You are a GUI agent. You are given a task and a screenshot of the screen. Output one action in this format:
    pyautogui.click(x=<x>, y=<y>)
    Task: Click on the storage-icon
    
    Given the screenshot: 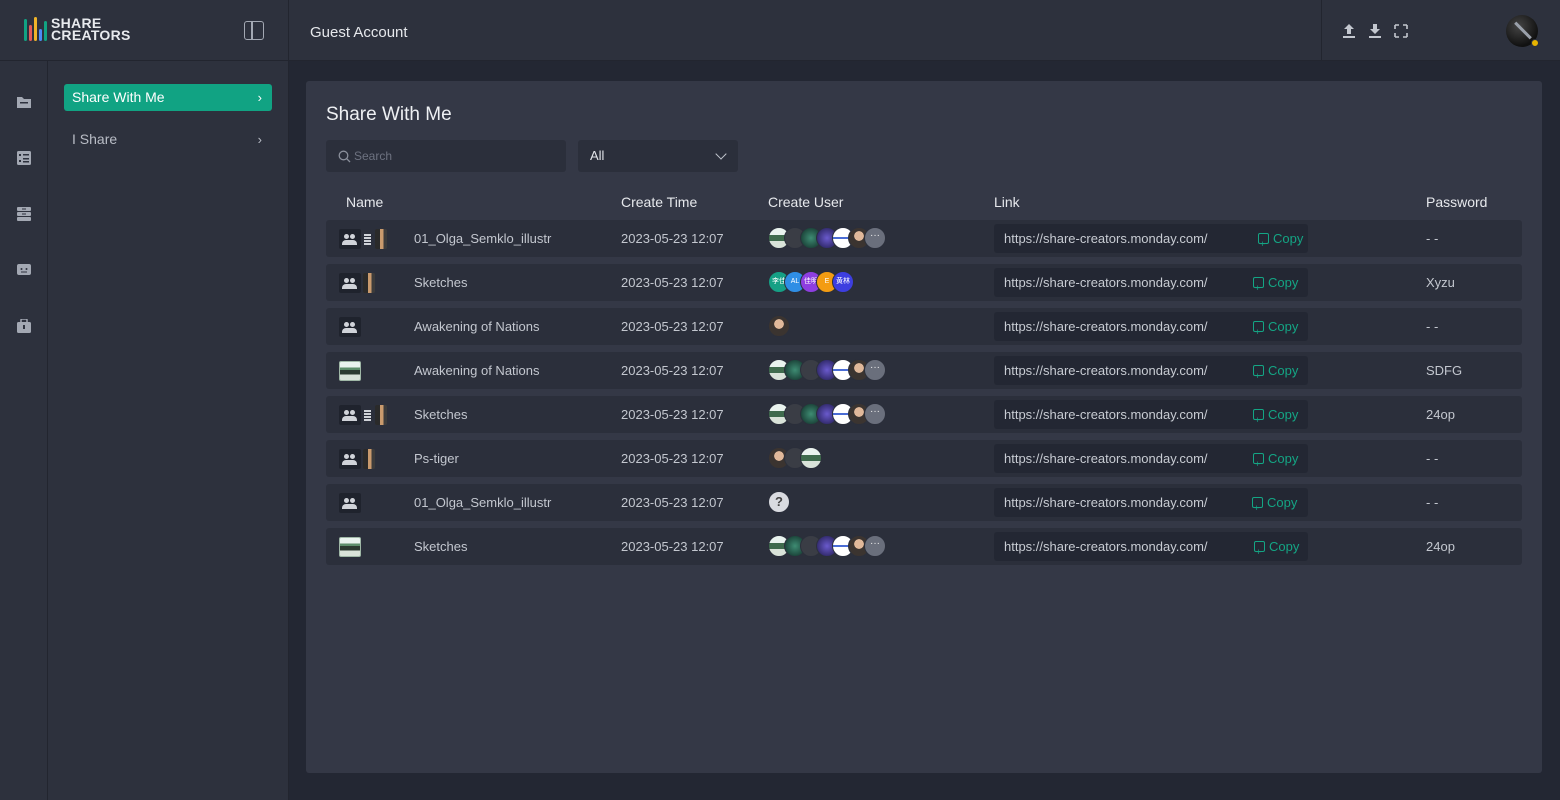 What is the action you would take?
    pyautogui.click(x=24, y=214)
    